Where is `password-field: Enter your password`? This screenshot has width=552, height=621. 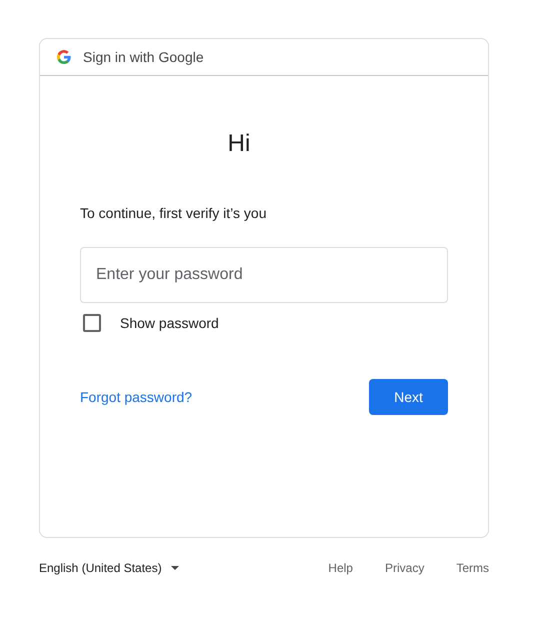
password-field: Enter your password is located at coordinates (264, 275).